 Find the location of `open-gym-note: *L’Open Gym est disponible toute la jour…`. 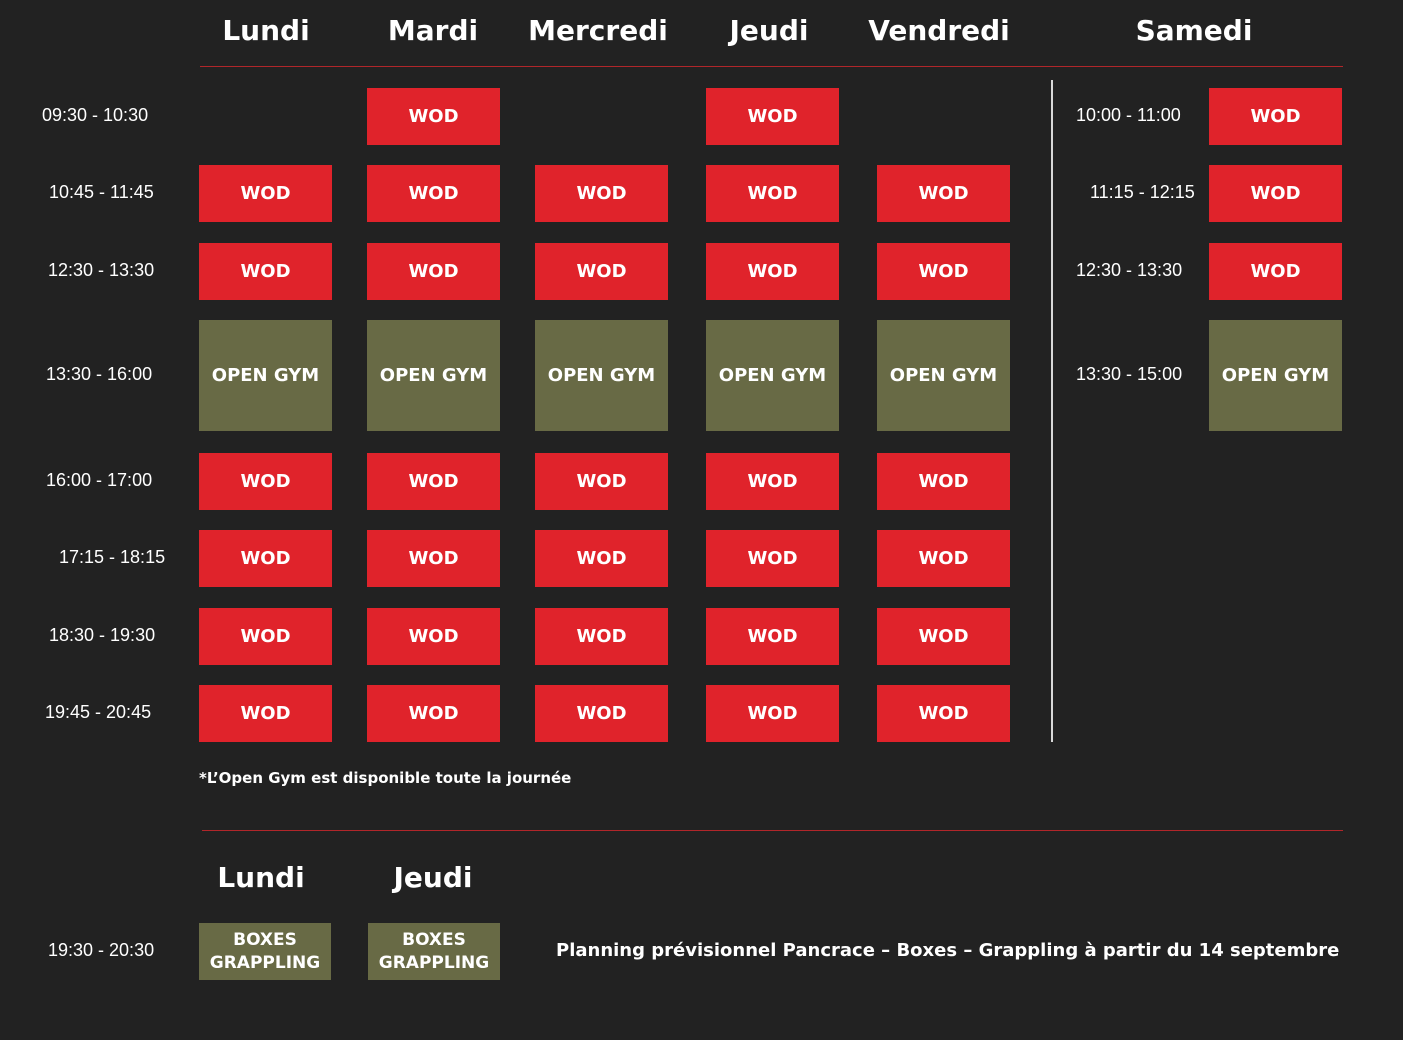

open-gym-note: *L’Open Gym est disponible toute la jour… is located at coordinates (385, 778).